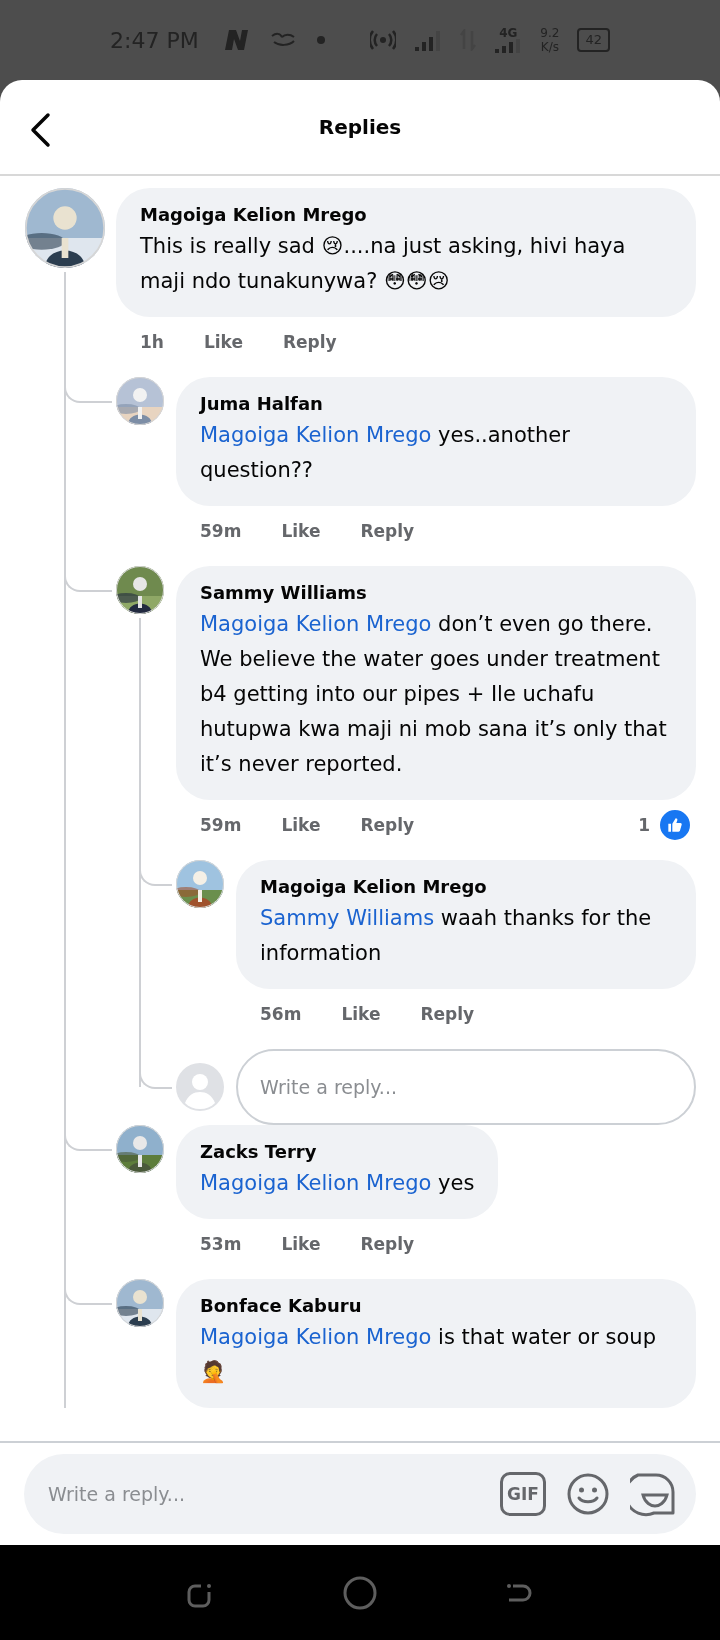  Describe the element at coordinates (436, 403) in the screenshot. I see `author-name: Juma Halfan` at that location.